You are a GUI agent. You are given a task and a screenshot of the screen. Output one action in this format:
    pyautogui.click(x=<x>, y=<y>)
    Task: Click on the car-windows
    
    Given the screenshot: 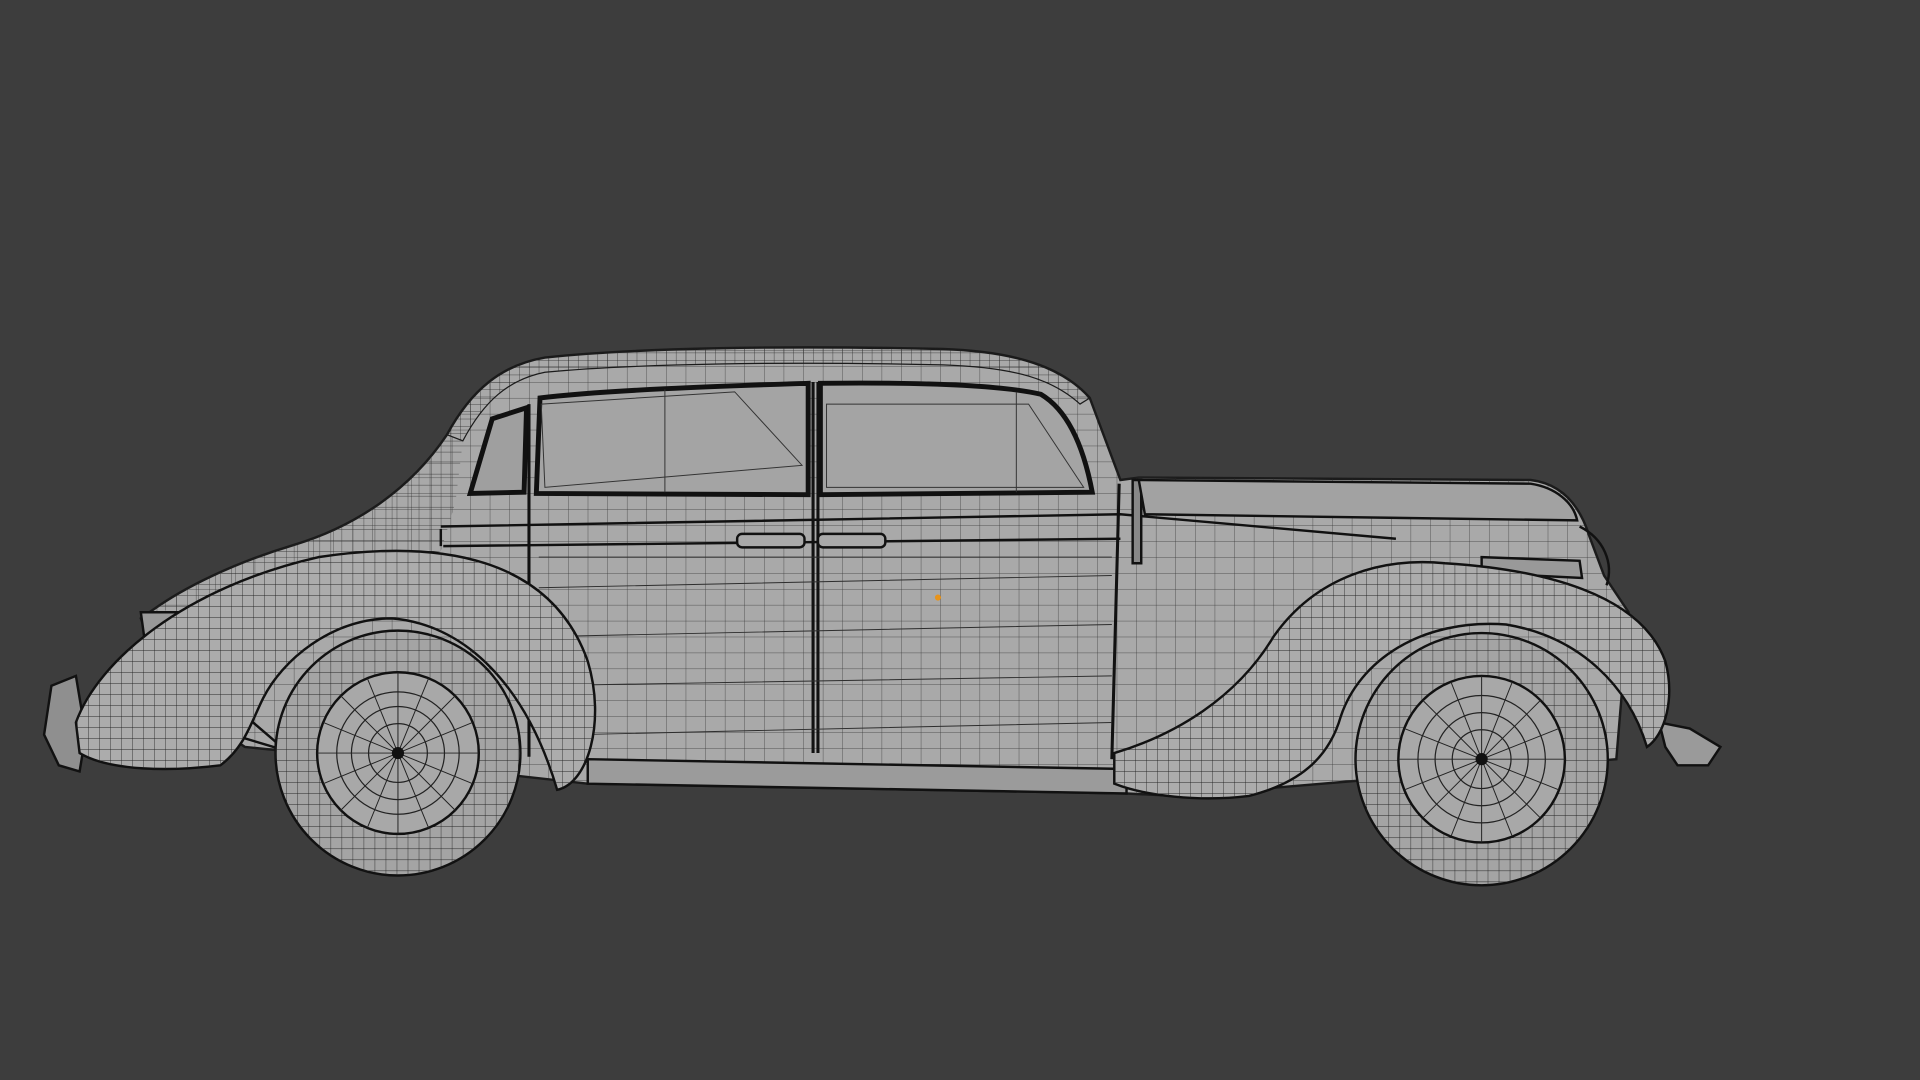 What is the action you would take?
    pyautogui.click(x=781, y=439)
    